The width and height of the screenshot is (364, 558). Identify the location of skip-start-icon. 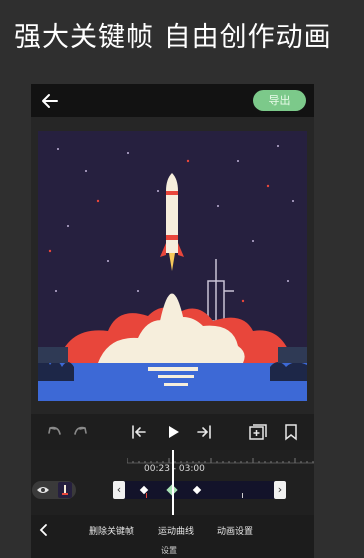
(139, 432).